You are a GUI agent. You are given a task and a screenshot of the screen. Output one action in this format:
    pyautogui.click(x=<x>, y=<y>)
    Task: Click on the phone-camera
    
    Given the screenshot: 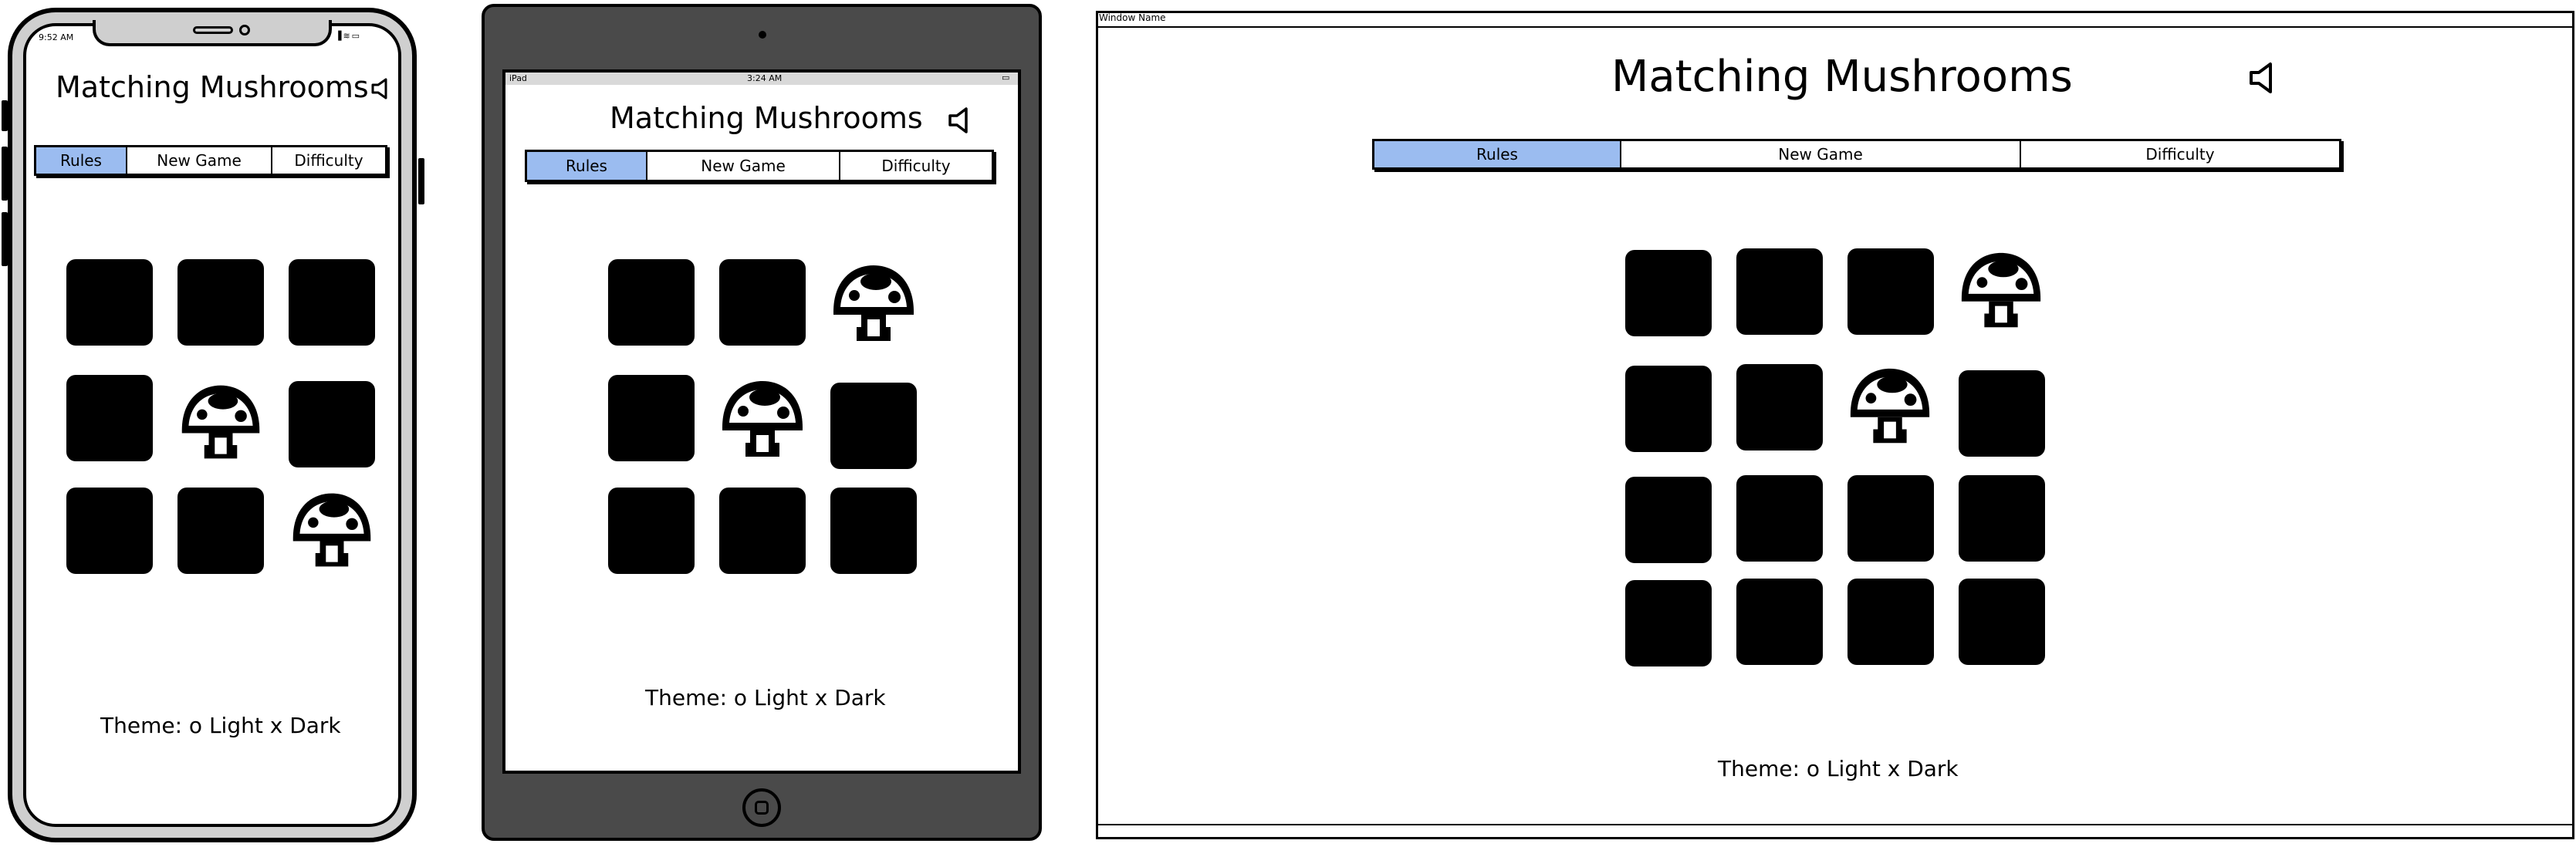 What is the action you would take?
    pyautogui.click(x=244, y=30)
    